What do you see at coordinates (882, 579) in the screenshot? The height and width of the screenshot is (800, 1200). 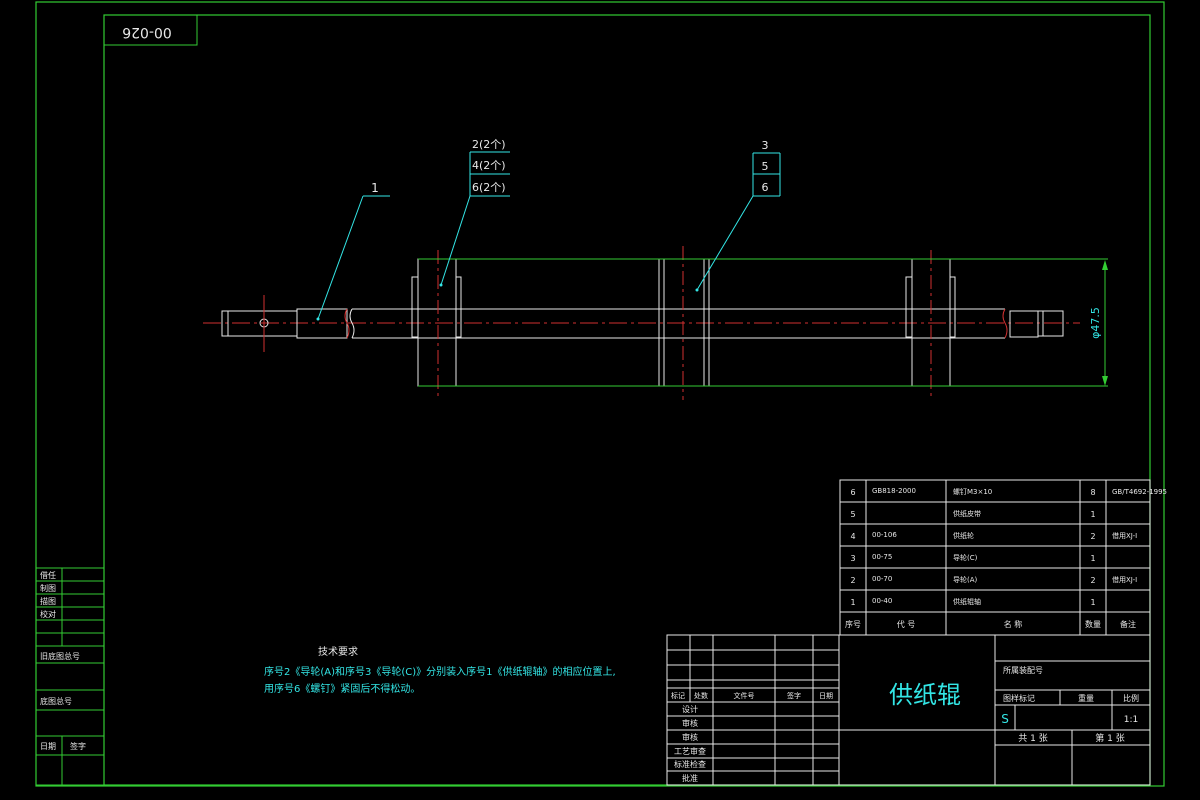 I see `bom-row-code: 00-70` at bounding box center [882, 579].